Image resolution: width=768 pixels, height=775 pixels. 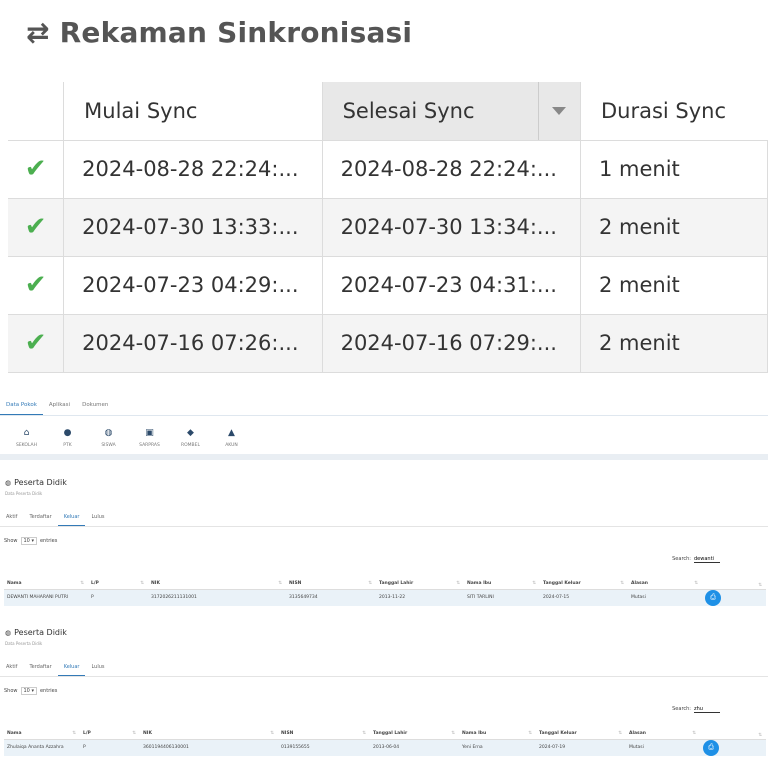 I want to click on menu-item-siswa: ◍ SISWA, so click(x=108, y=436).